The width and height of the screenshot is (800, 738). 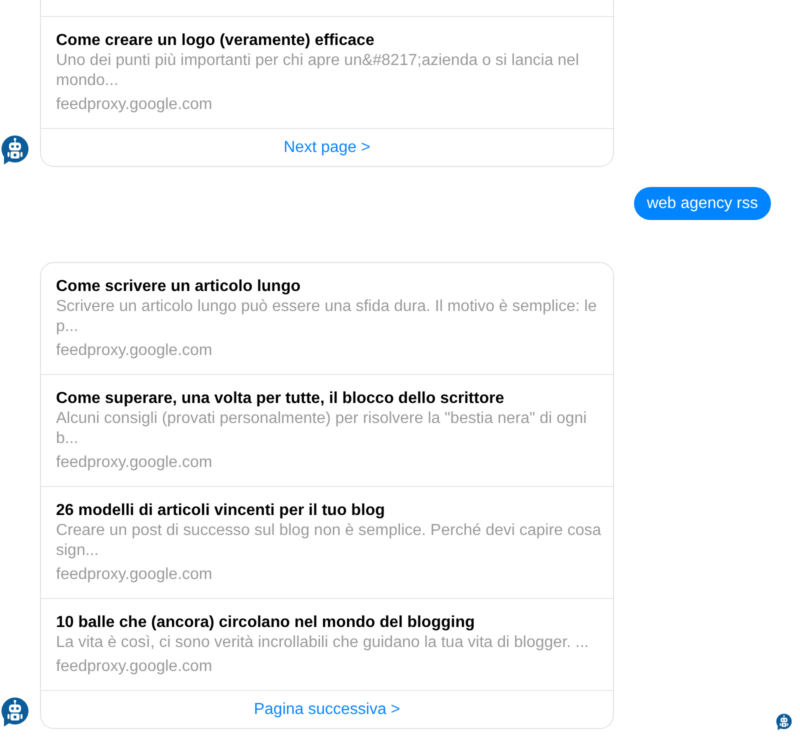 What do you see at coordinates (327, 709) in the screenshot?
I see `next-page-button: Pagina successiva >` at bounding box center [327, 709].